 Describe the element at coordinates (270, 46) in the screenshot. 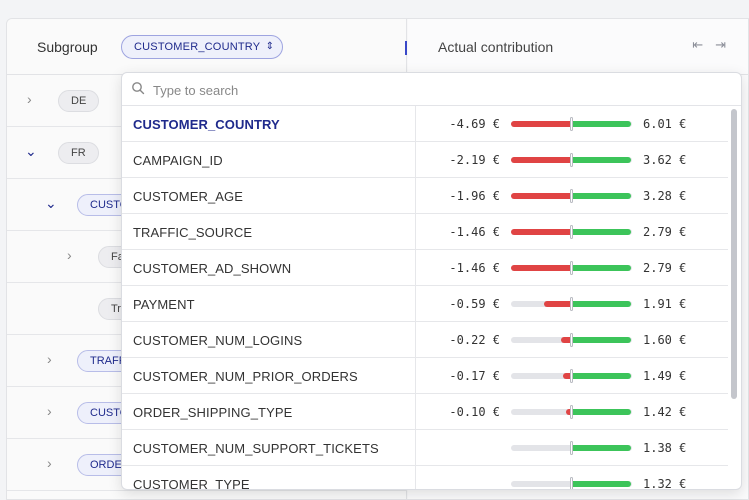

I see `chevron-up-down-icon: ⇕` at that location.